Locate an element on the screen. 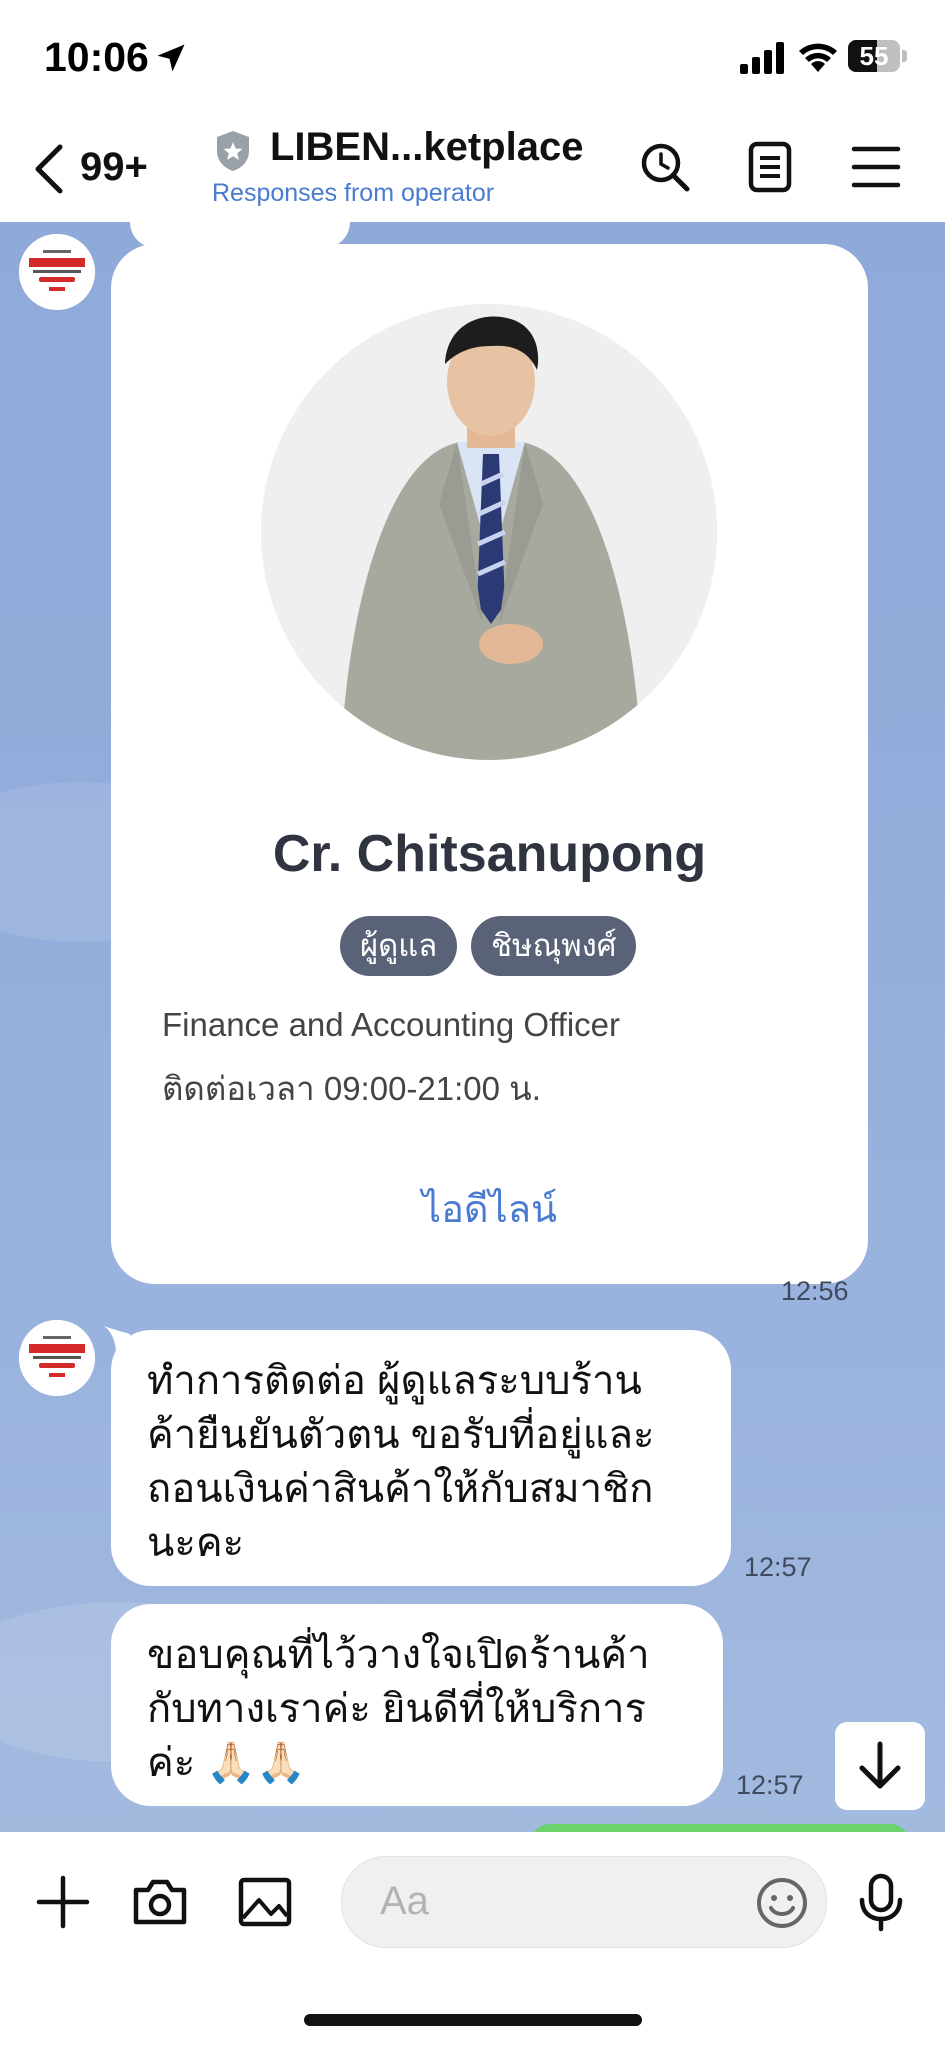 This screenshot has height=2048, width=945. plus-icon is located at coordinates (63, 1902).